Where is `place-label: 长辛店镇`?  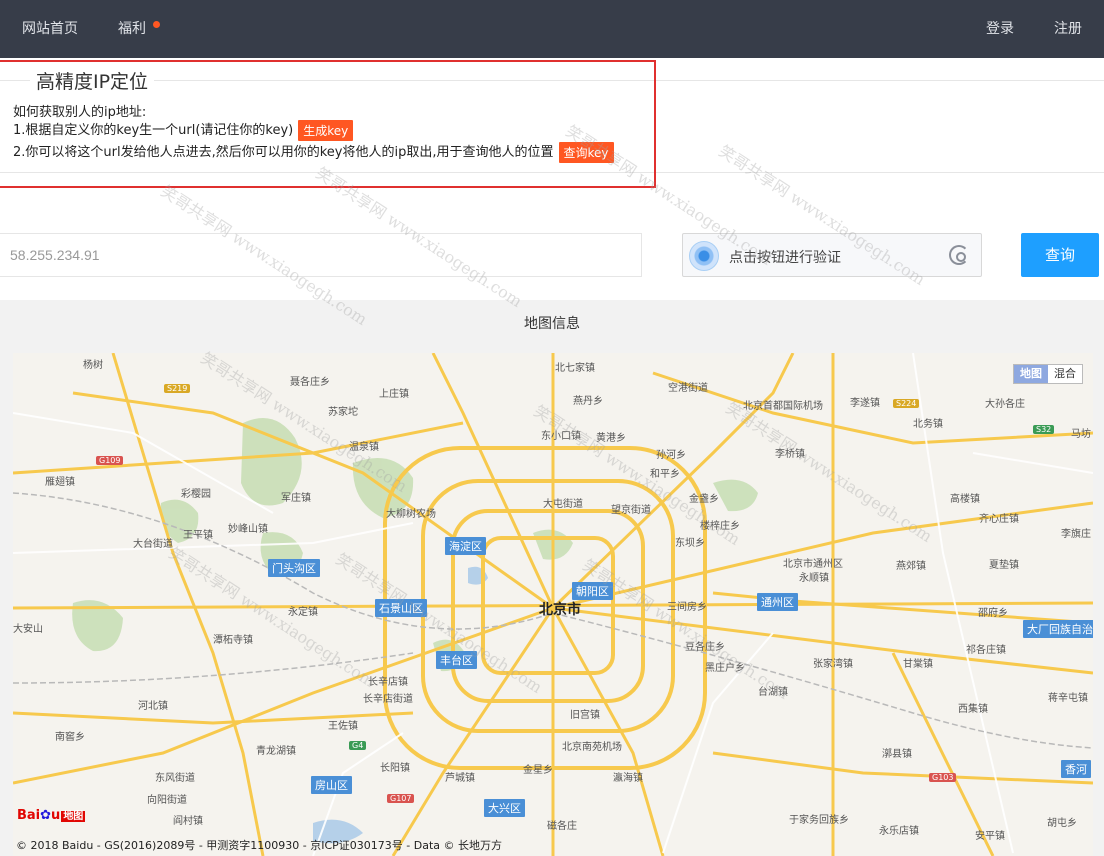
place-label: 长辛店镇 is located at coordinates (388, 682).